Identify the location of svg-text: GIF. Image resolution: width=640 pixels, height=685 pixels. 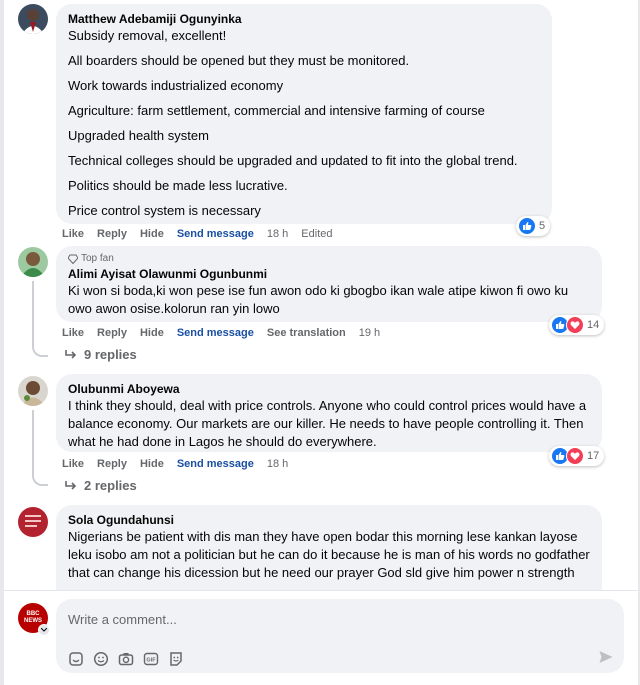
(151, 661).